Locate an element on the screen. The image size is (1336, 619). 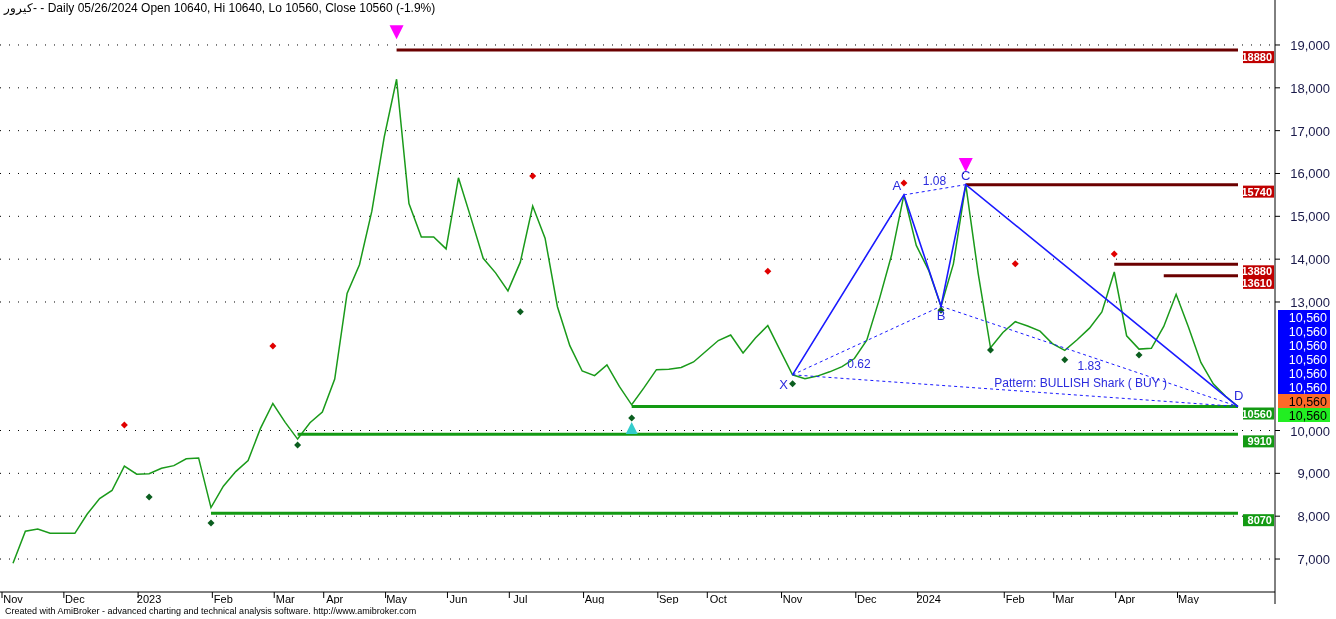
series-label: 8070 is located at coordinates (1259, 520).